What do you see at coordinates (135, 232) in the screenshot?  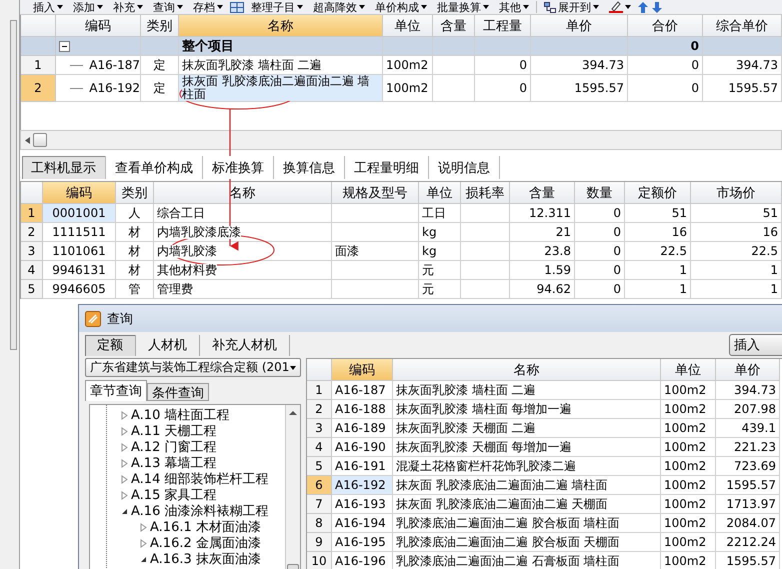 I see `table-cell: 材` at bounding box center [135, 232].